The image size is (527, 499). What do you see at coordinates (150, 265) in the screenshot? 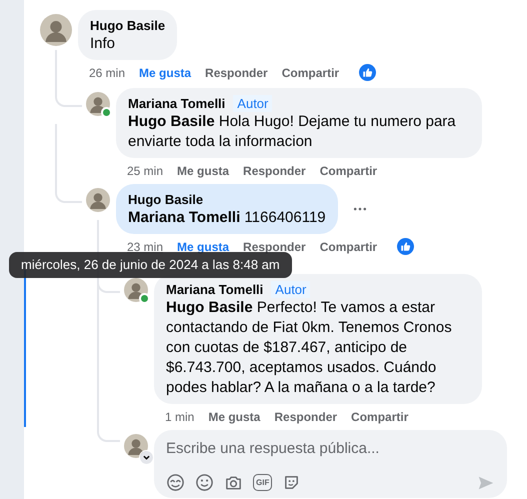
I see `date-tooltip: miércoles, 26 de junio de 2024 a las 8:48 am` at bounding box center [150, 265].